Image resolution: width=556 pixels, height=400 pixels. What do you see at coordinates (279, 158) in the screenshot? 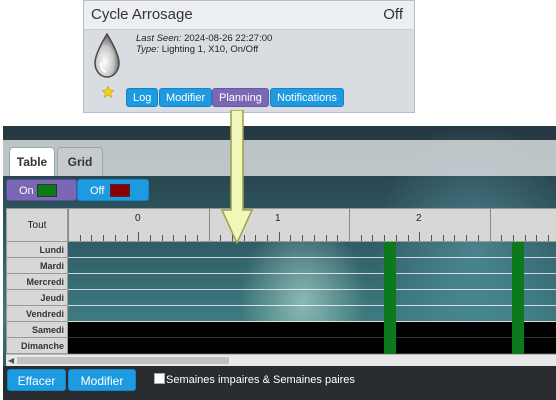
I see `view-tabs: Table Grid` at bounding box center [279, 158].